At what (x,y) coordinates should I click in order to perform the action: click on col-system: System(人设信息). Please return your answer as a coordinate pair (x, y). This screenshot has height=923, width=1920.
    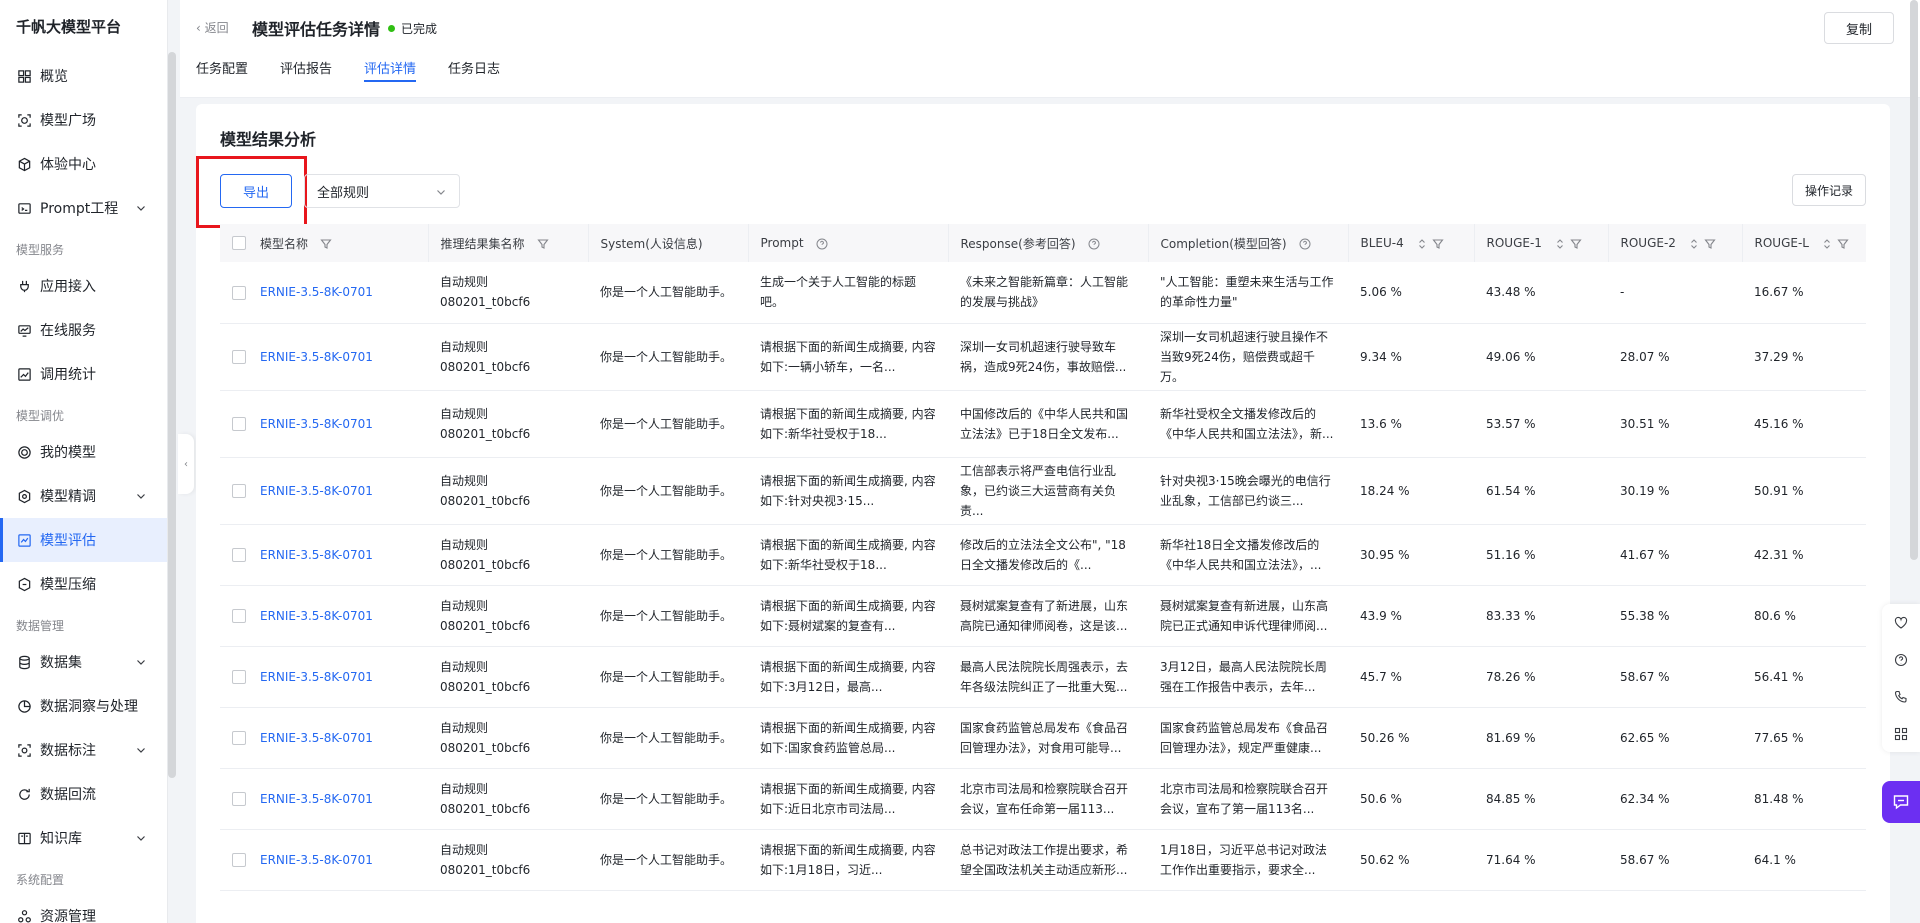
    Looking at the image, I should click on (668, 243).